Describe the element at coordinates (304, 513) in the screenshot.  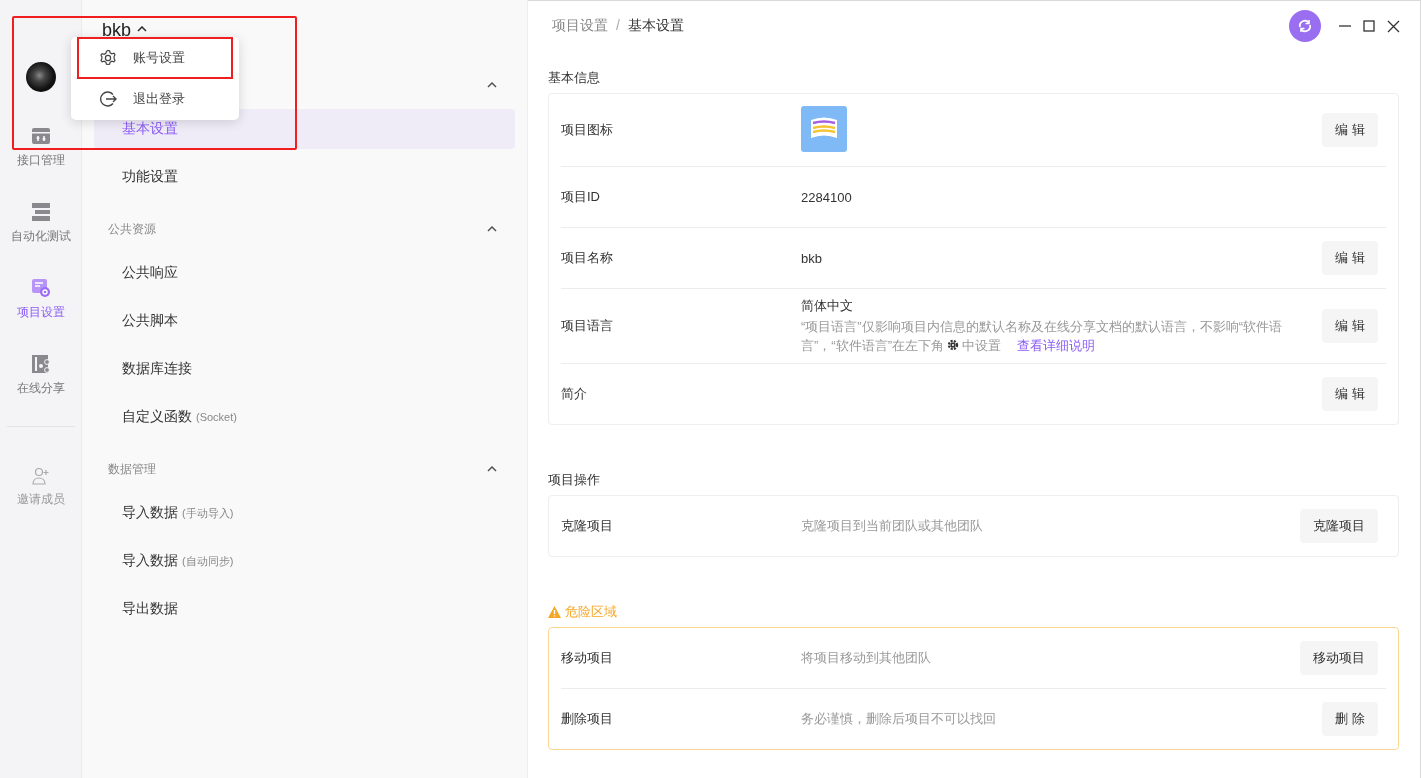
I see `nav-item: 导入数据 (手动导入)` at that location.